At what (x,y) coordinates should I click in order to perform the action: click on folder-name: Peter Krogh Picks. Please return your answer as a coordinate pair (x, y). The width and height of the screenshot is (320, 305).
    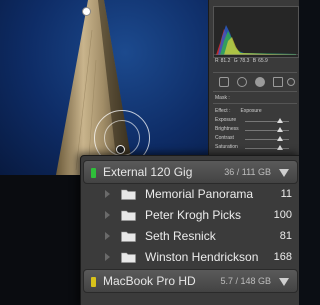
    Looking at the image, I should click on (193, 215).